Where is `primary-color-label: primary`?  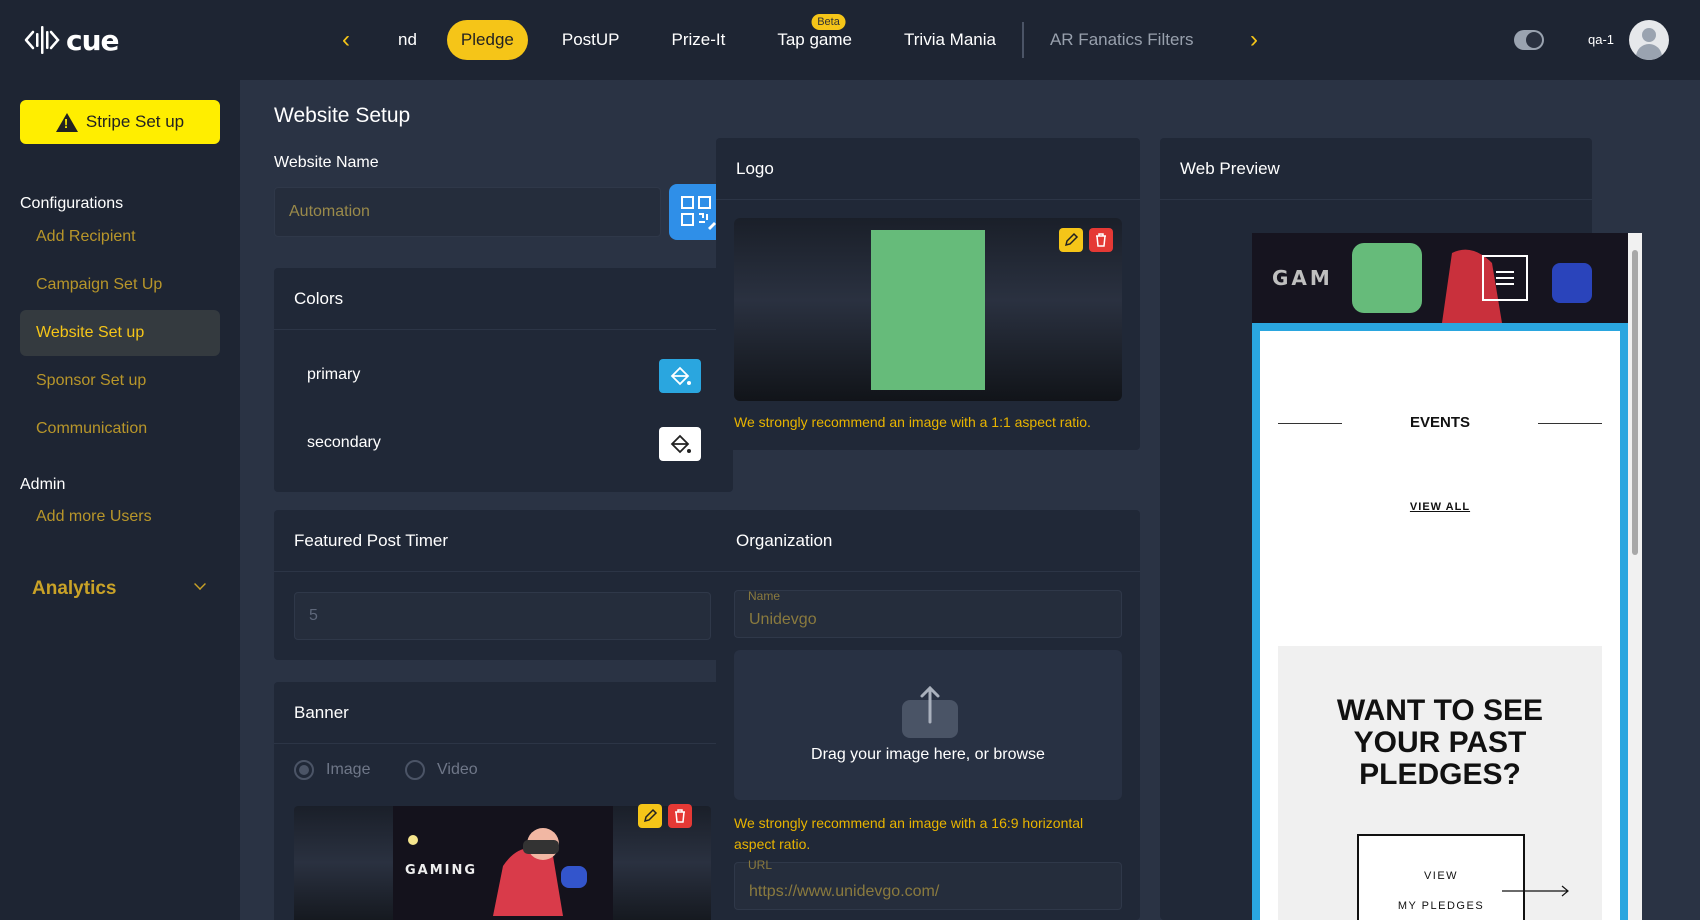
primary-color-label: primary is located at coordinates (334, 374).